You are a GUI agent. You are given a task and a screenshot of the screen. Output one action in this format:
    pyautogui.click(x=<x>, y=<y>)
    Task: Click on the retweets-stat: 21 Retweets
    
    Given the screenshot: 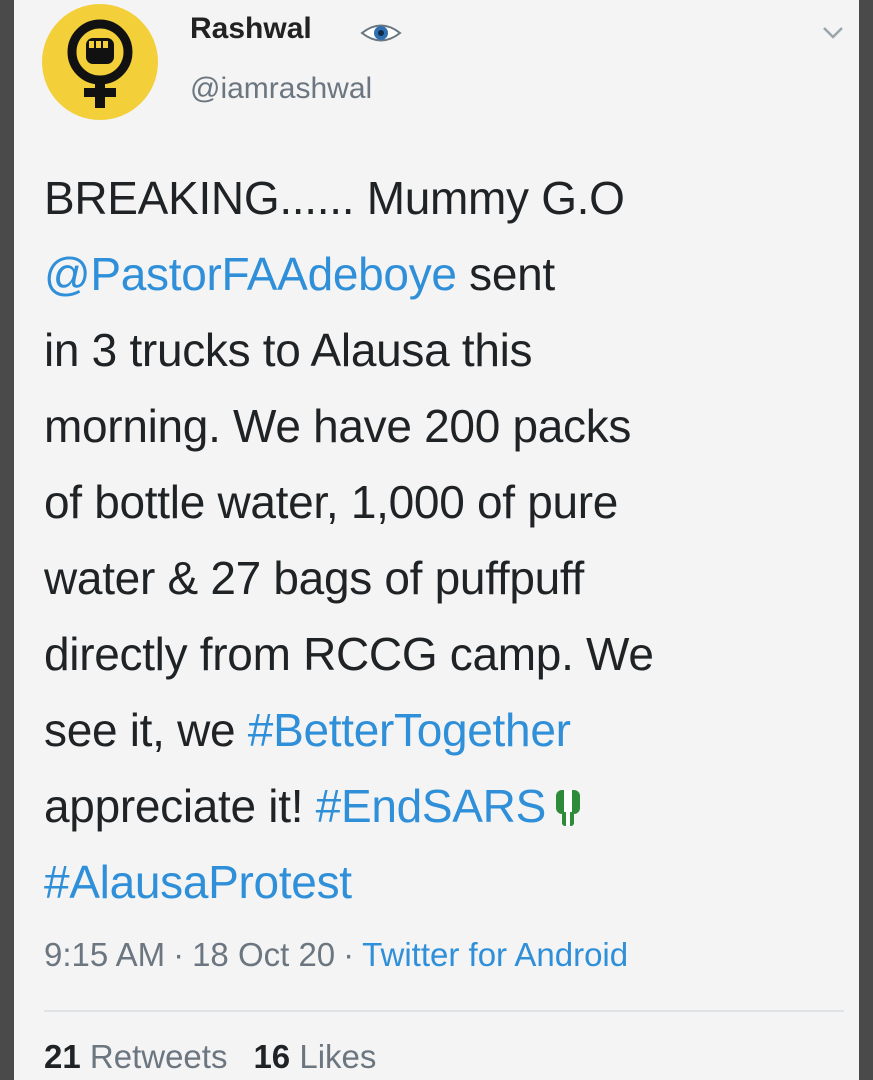 What is the action you would take?
    pyautogui.click(x=135, y=1056)
    